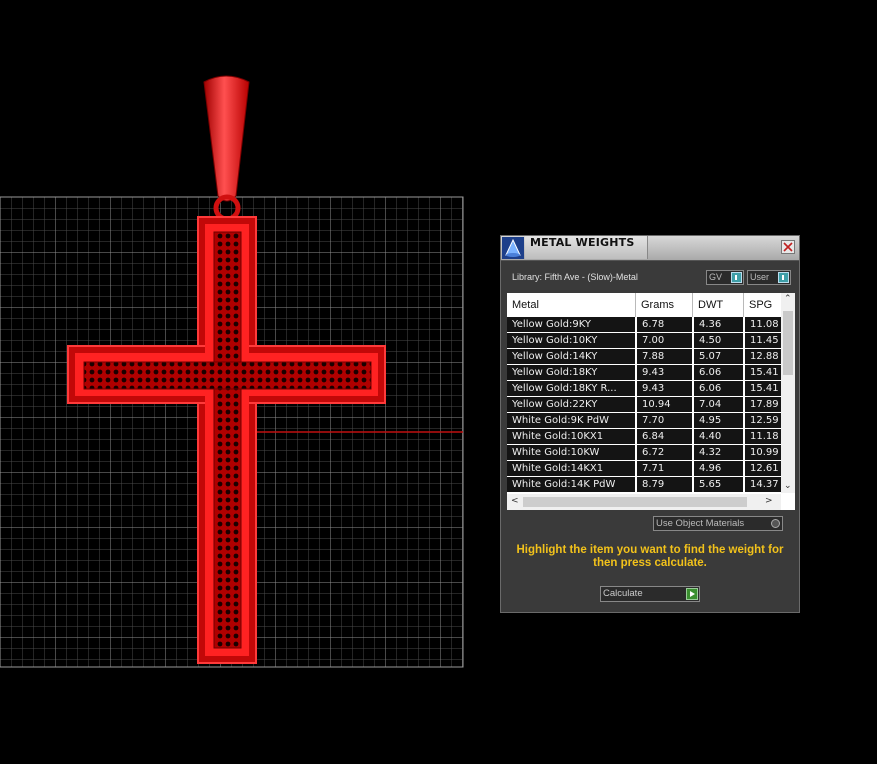 This screenshot has width=877, height=764. I want to click on table-cell: 4.40, so click(718, 436).